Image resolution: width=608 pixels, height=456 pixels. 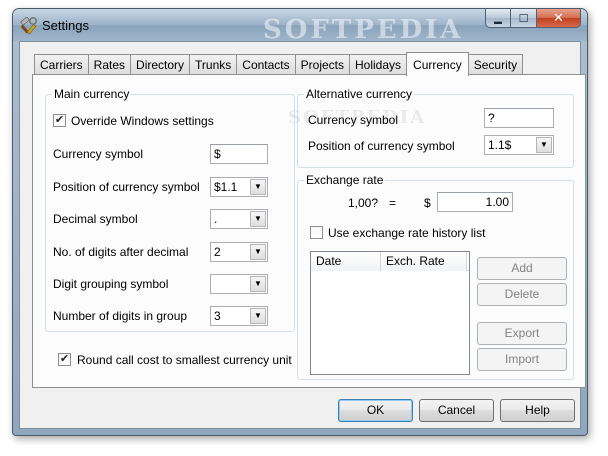 What do you see at coordinates (378, 64) in the screenshot?
I see `tab-holidays: Holidays` at bounding box center [378, 64].